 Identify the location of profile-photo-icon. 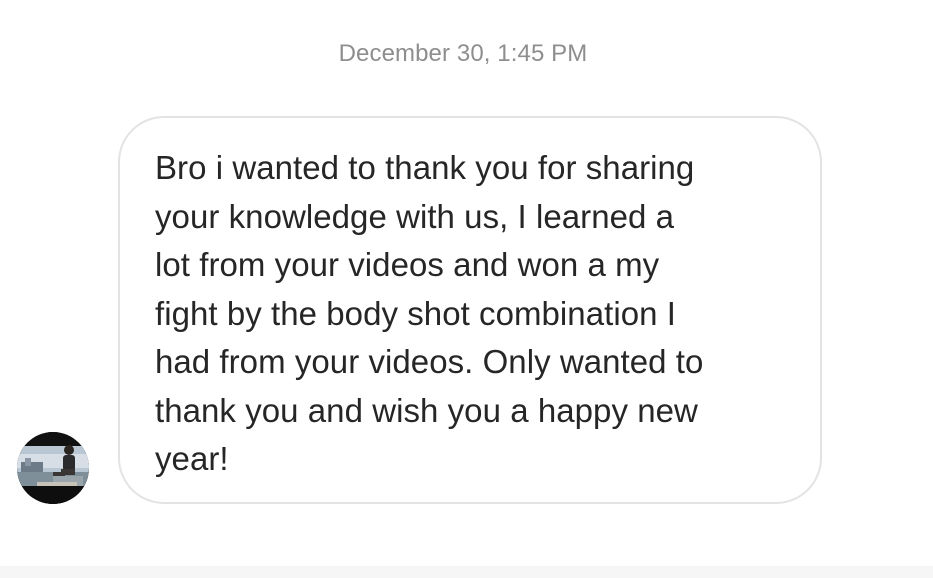
(53, 468).